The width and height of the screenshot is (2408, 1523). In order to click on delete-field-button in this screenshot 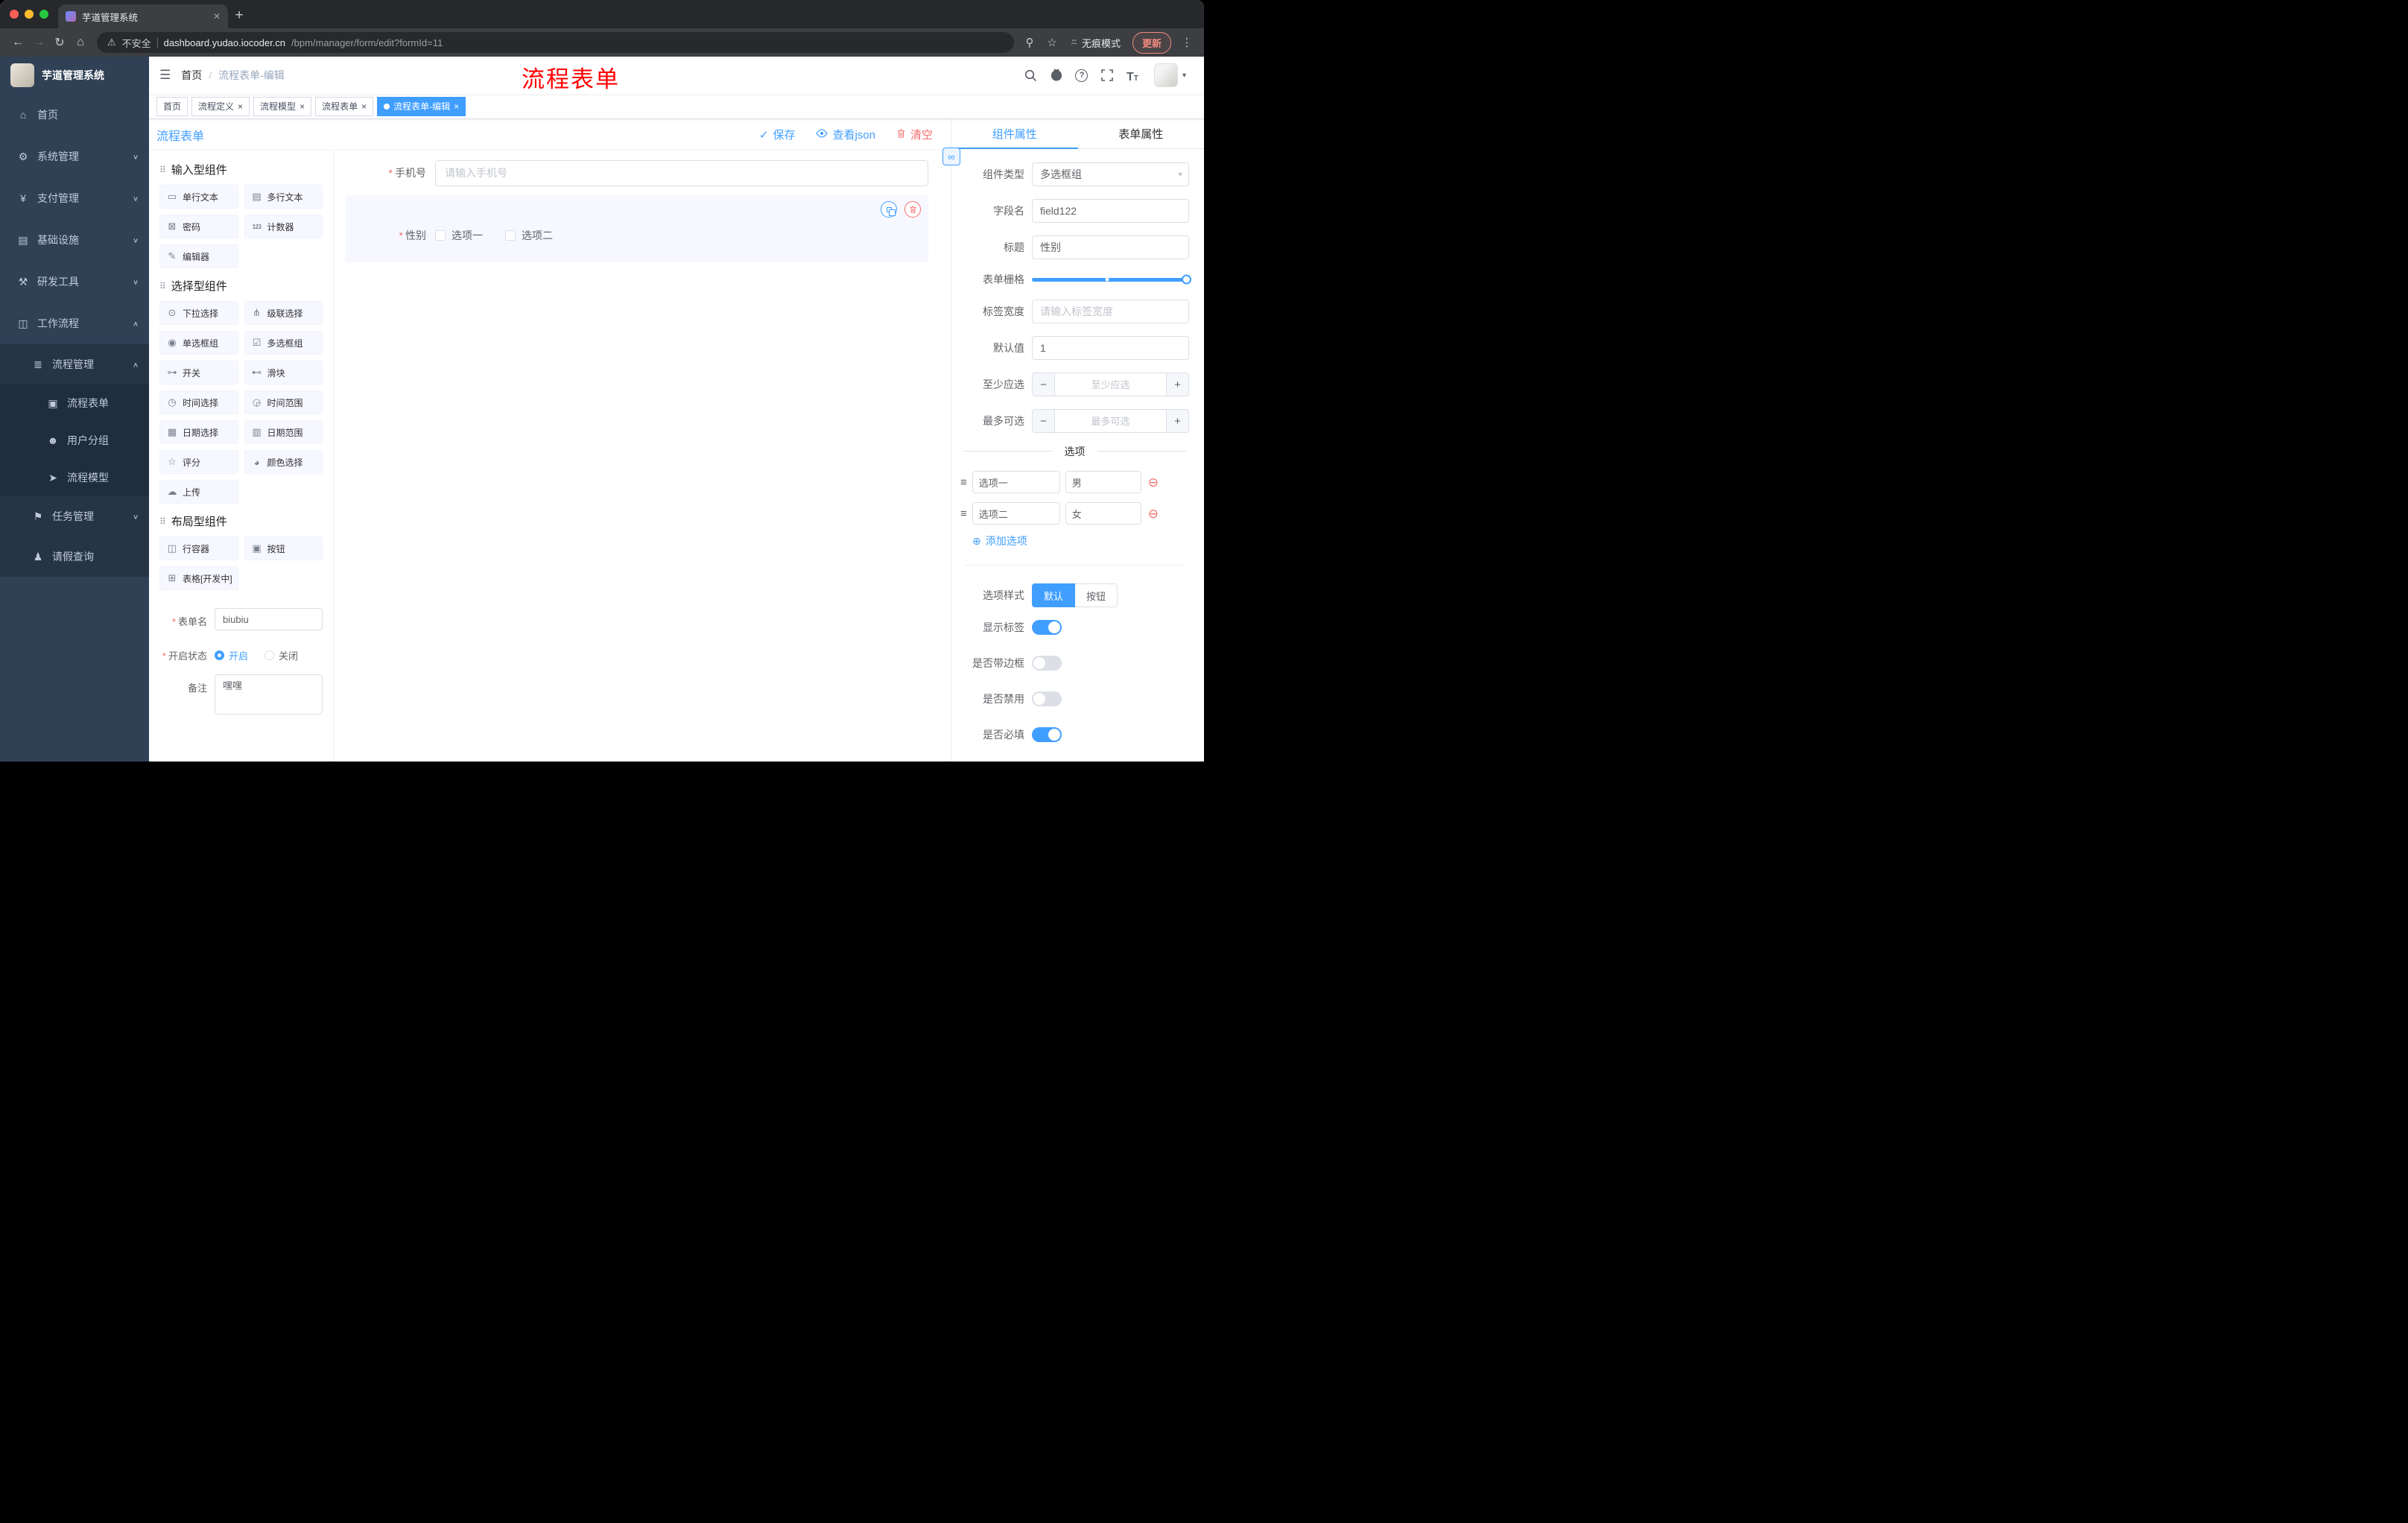, I will do `click(912, 210)`.